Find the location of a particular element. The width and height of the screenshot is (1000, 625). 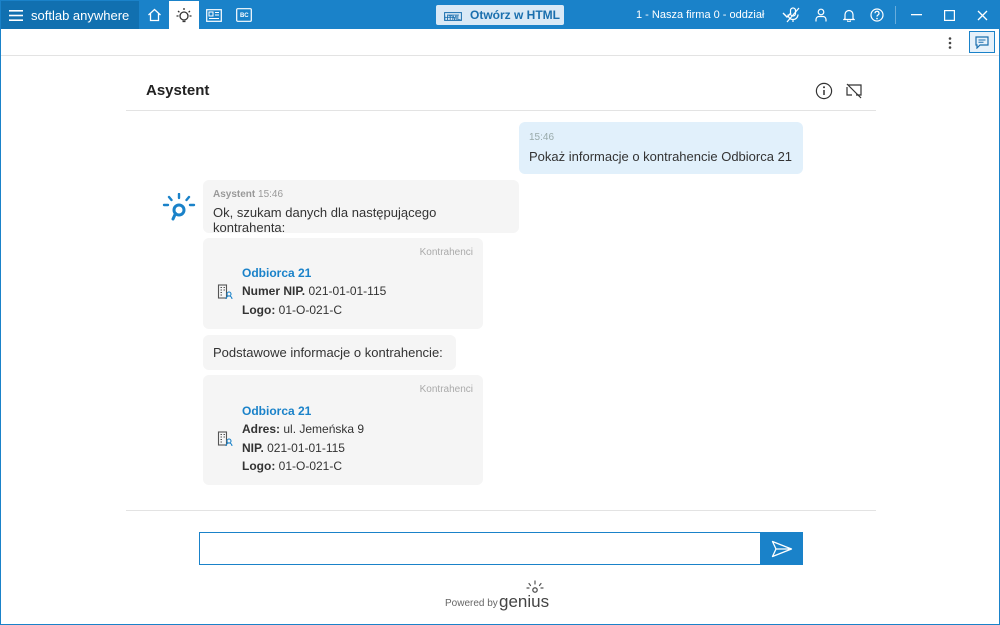

card-row-address: Adres: ul. Jemeńska 9 is located at coordinates (303, 429).